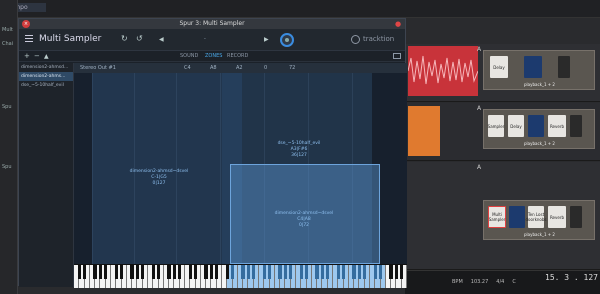 This screenshot has width=600, height=294. I want to click on sample-list-item: dse_~5-10half_evil, so click(46, 85).